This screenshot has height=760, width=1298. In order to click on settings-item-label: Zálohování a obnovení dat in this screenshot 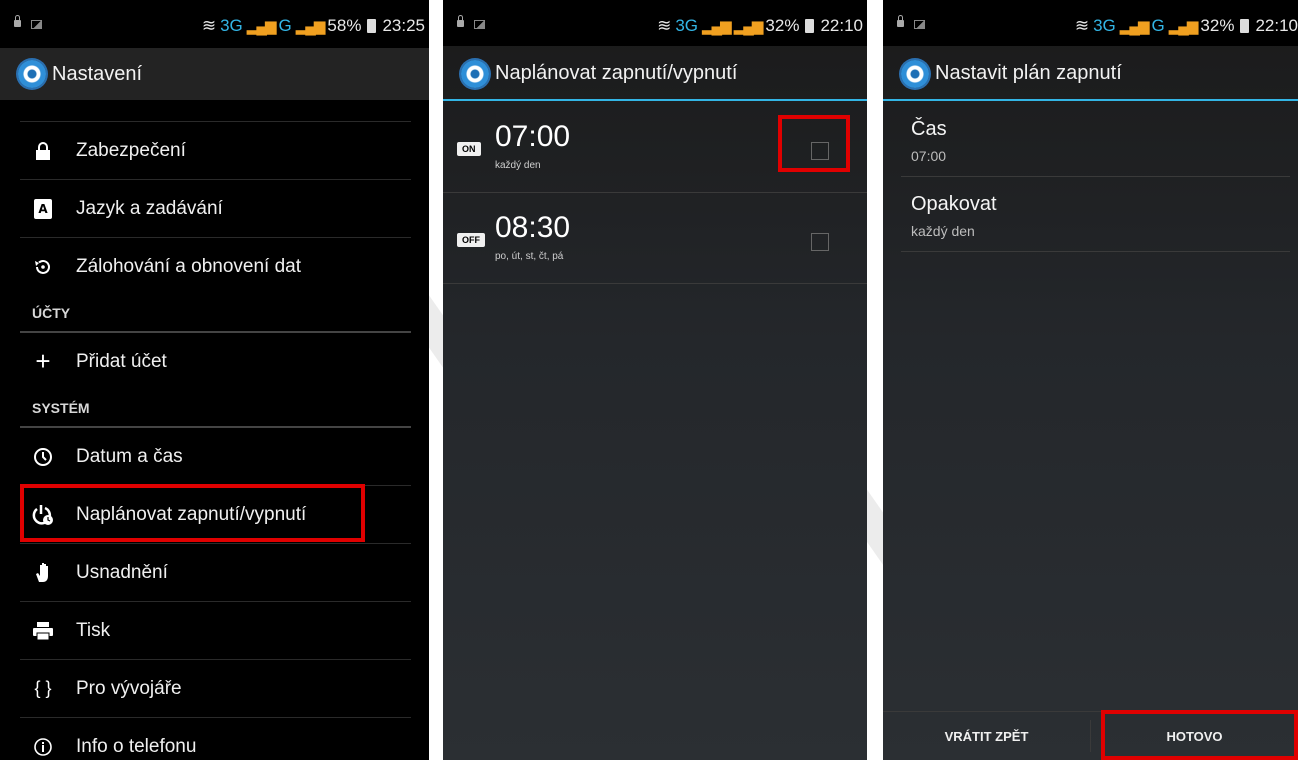, I will do `click(189, 266)`.